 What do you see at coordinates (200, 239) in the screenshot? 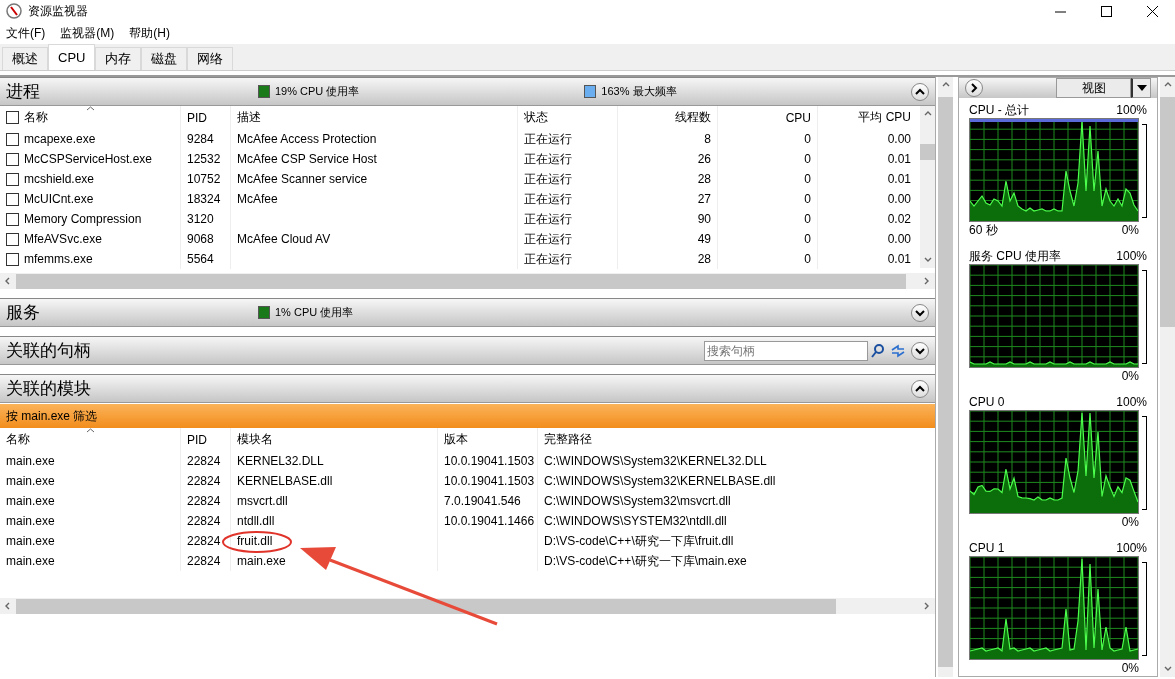
I see `table-cell: 9068` at bounding box center [200, 239].